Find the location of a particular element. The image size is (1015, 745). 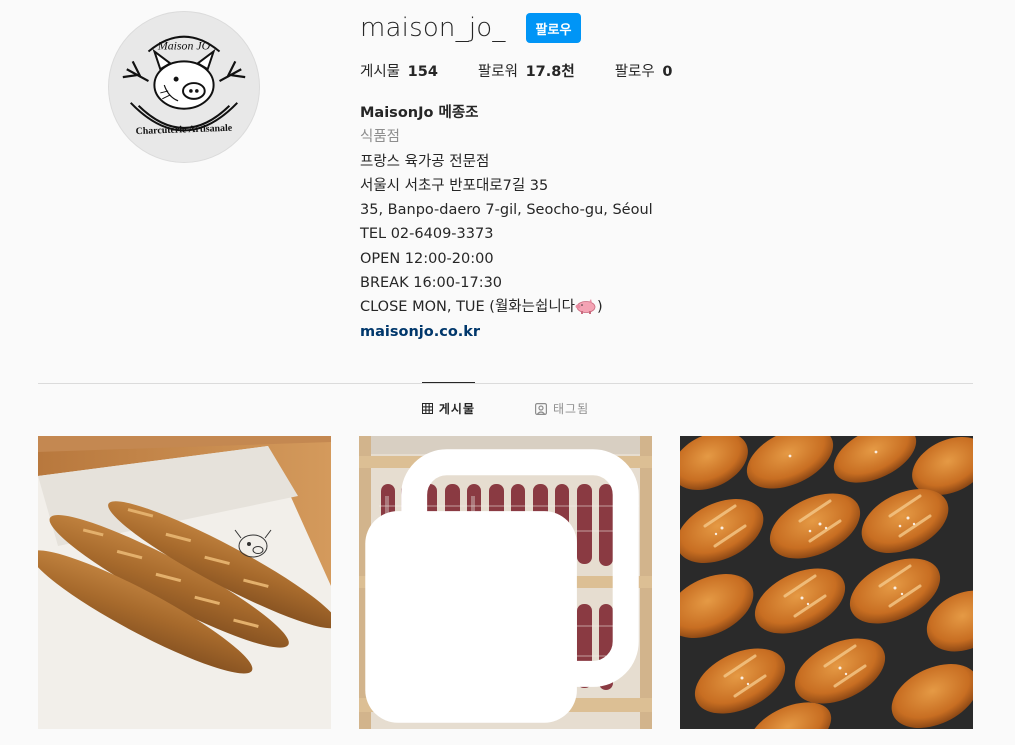

bio-line: 프랑스 육가공 전문점 is located at coordinates (425, 161).